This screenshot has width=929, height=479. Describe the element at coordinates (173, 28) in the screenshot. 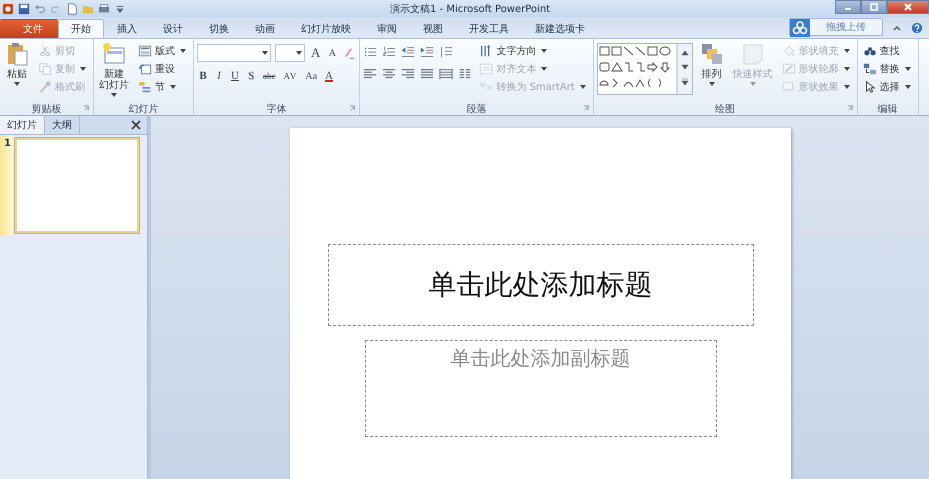

I see `ribbon-tab: 设计` at that location.